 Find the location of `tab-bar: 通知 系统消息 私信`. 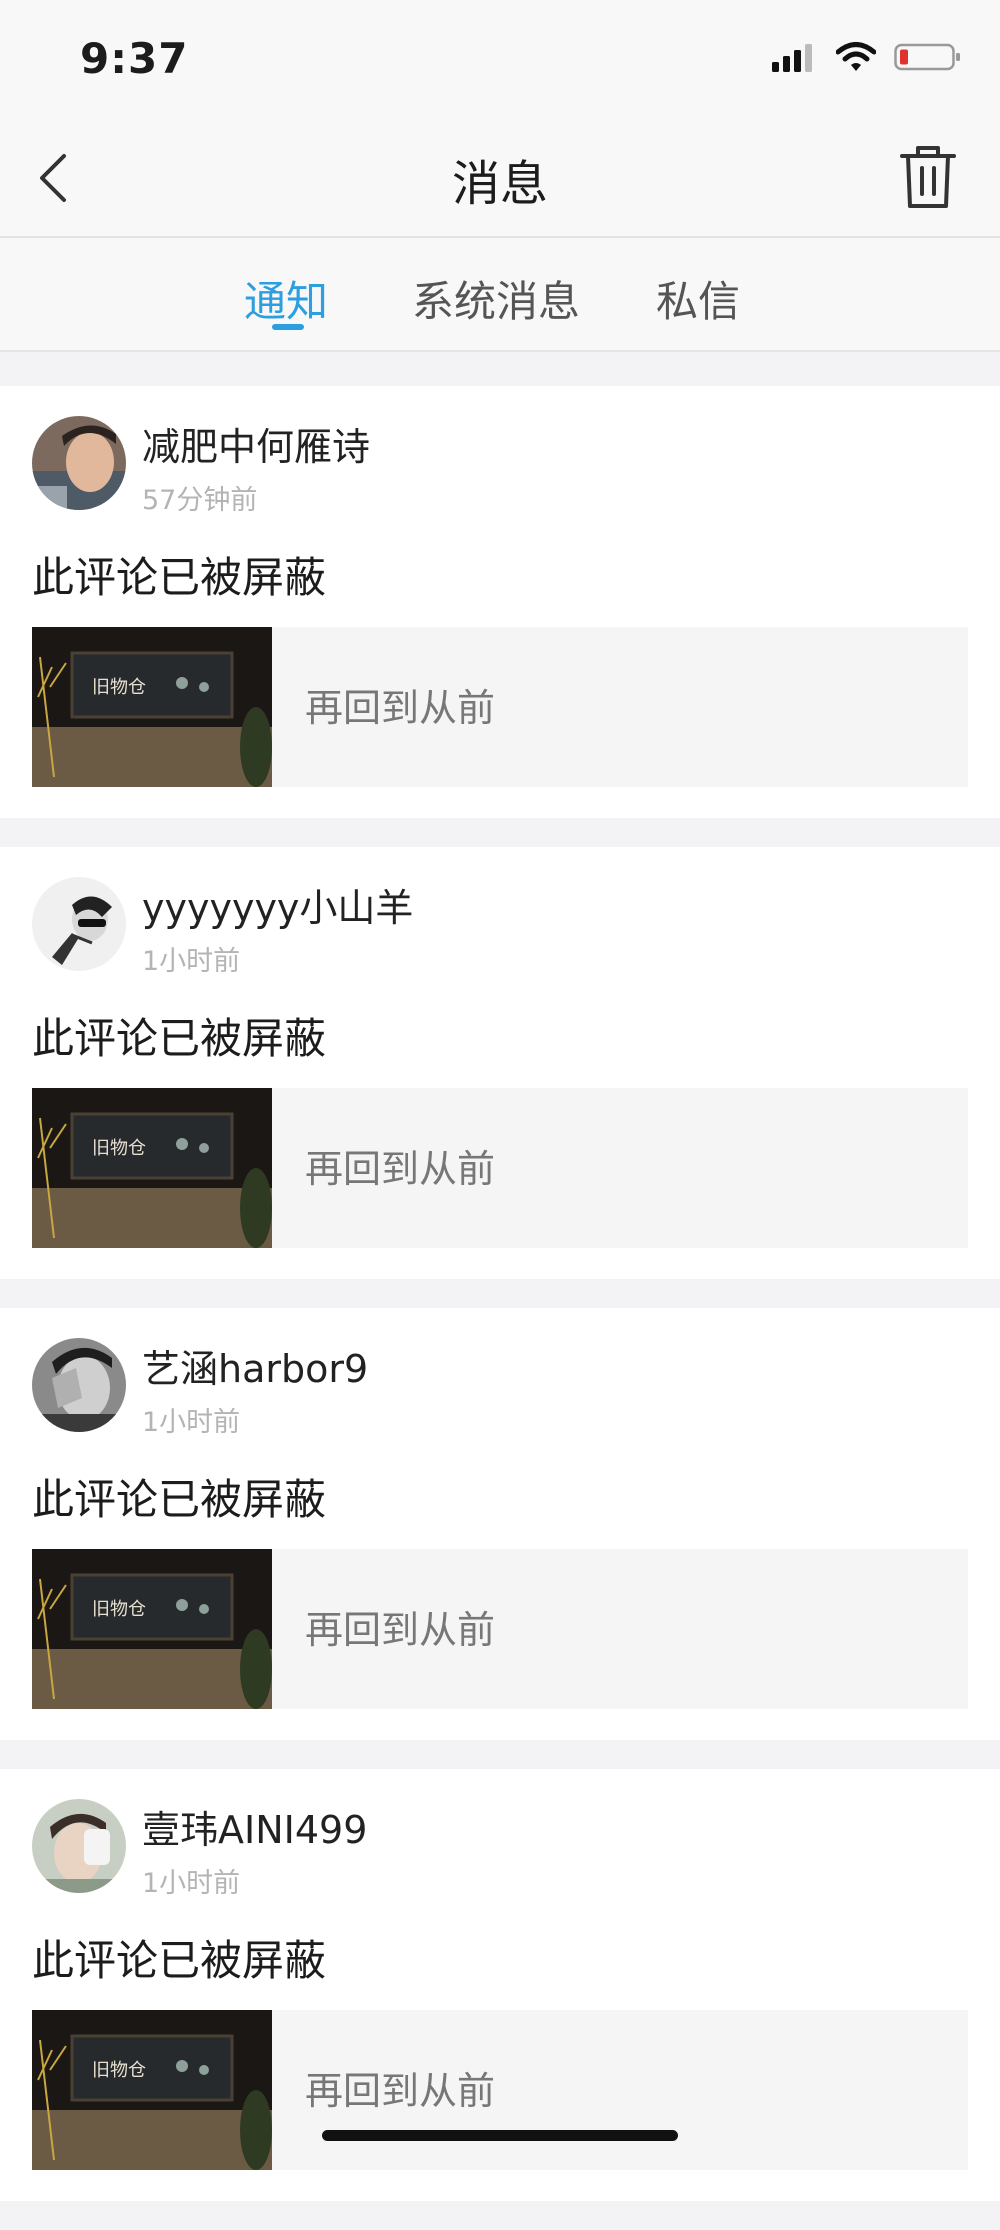

tab-bar: 通知 系统消息 私信 is located at coordinates (500, 295).